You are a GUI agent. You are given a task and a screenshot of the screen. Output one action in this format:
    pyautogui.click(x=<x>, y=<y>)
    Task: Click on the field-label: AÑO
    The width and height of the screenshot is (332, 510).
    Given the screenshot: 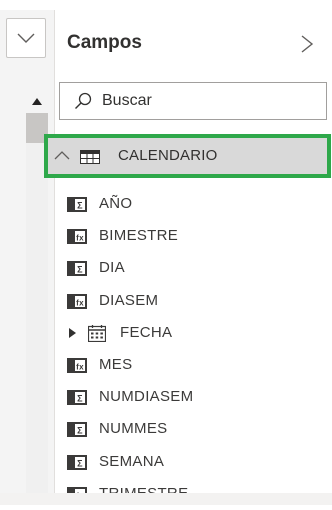 What is the action you would take?
    pyautogui.click(x=116, y=203)
    